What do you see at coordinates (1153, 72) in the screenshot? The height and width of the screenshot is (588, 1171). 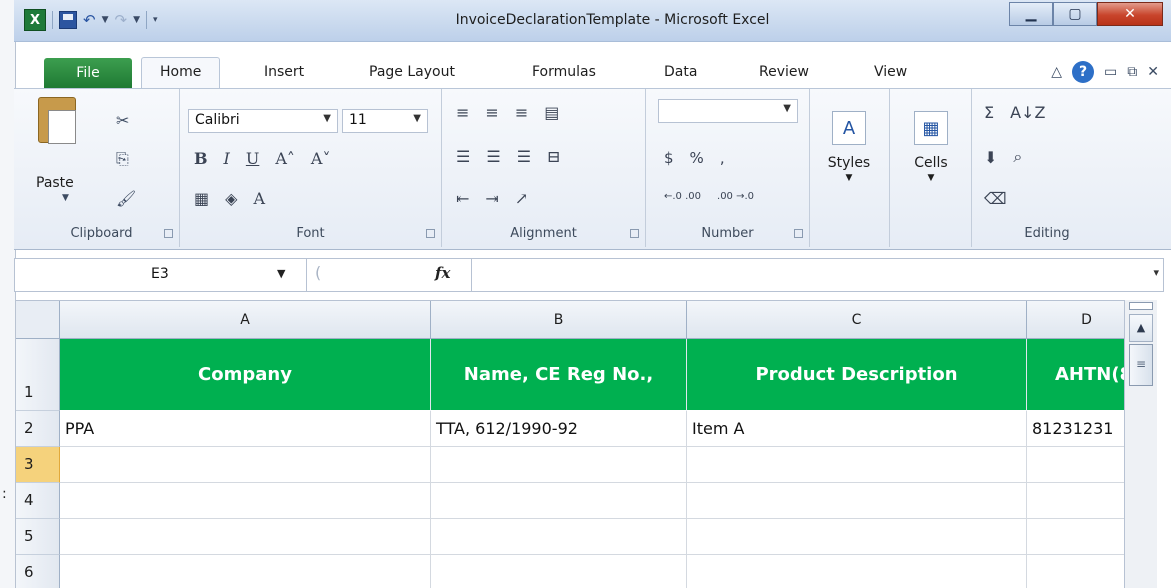 I see `close-workbook-icon: ✕` at bounding box center [1153, 72].